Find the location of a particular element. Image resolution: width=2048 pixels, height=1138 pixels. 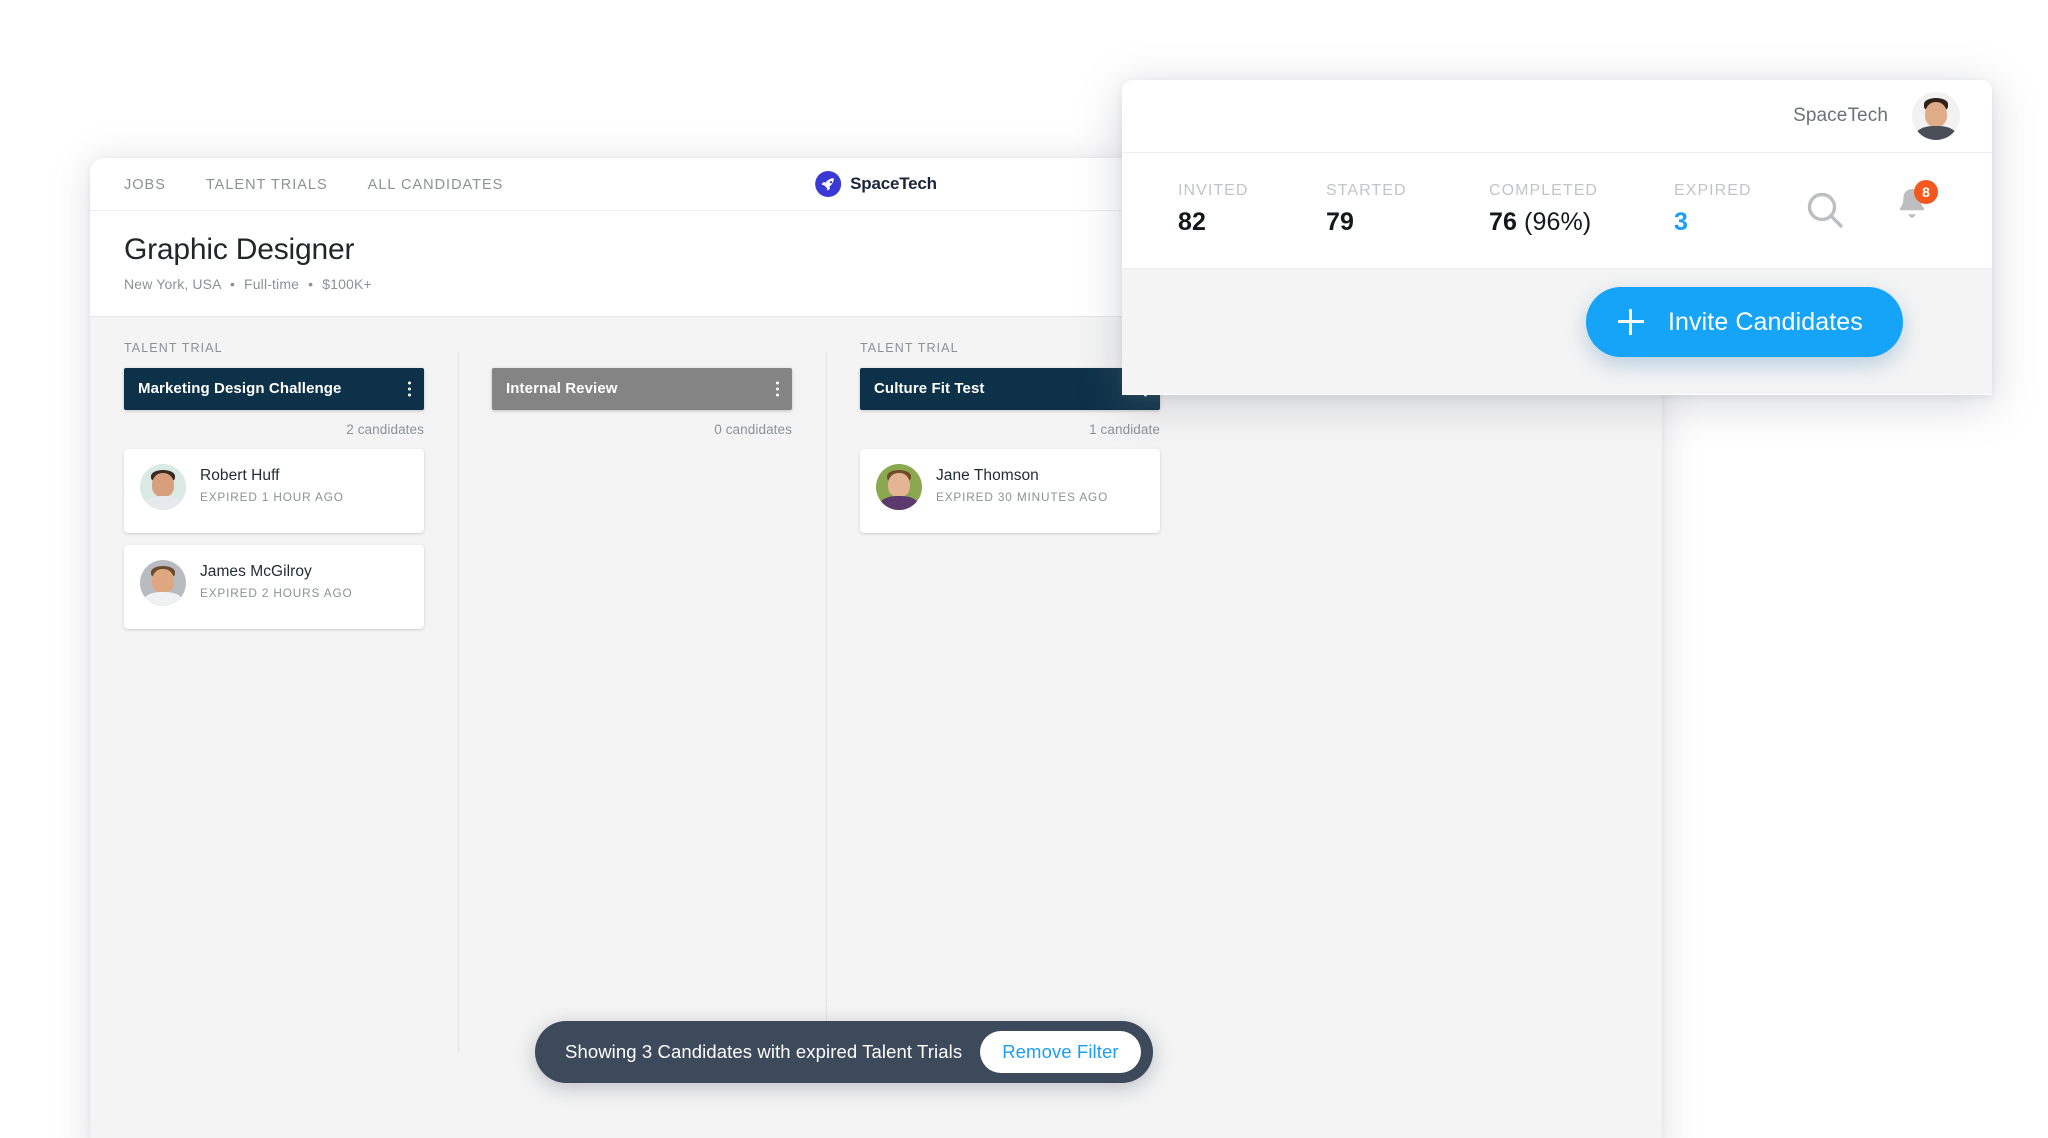

candidate-card: James McGilroy EXPIRED 2 HOURS AGO is located at coordinates (274, 586).